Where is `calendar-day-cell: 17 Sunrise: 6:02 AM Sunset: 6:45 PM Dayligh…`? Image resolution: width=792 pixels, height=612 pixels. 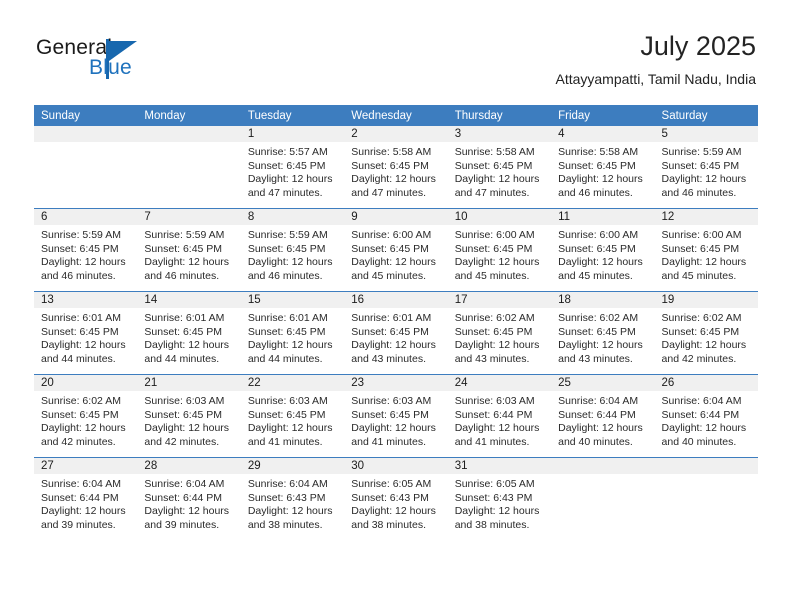
calendar-day-cell: 17 Sunrise: 6:02 AM Sunset: 6:45 PM Dayligh… is located at coordinates (499, 333).